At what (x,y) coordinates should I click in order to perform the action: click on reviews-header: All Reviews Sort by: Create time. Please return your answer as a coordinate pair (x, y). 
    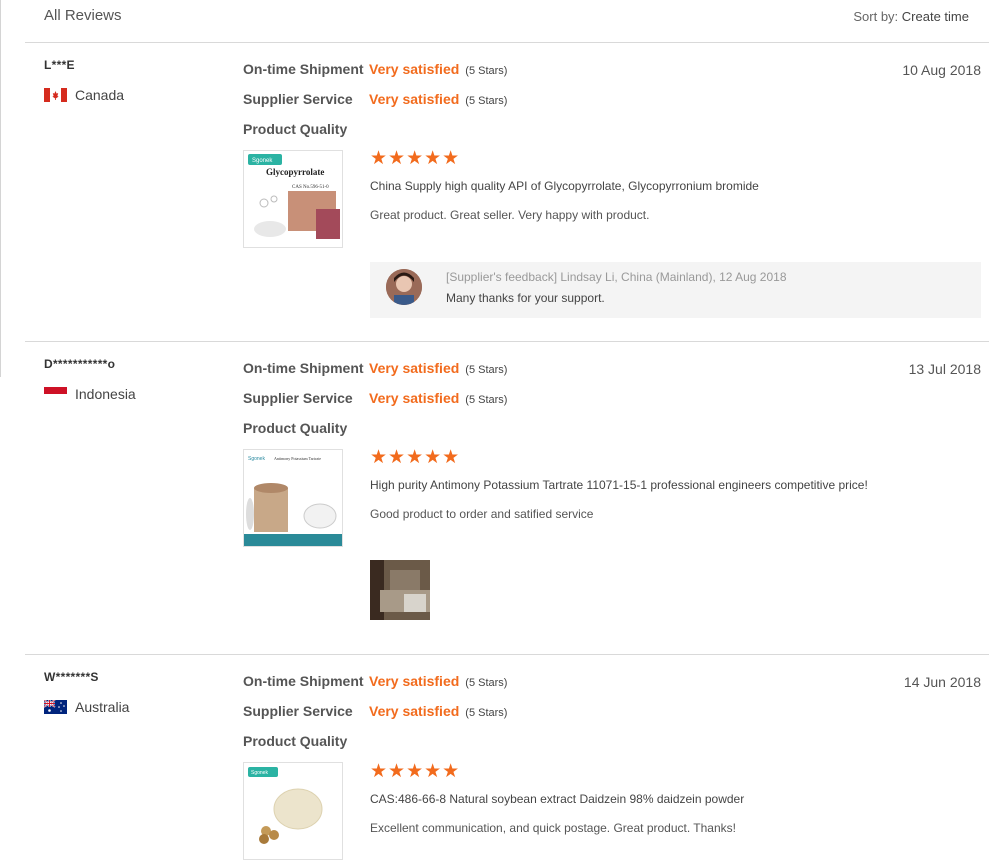
    Looking at the image, I should click on (507, 21).